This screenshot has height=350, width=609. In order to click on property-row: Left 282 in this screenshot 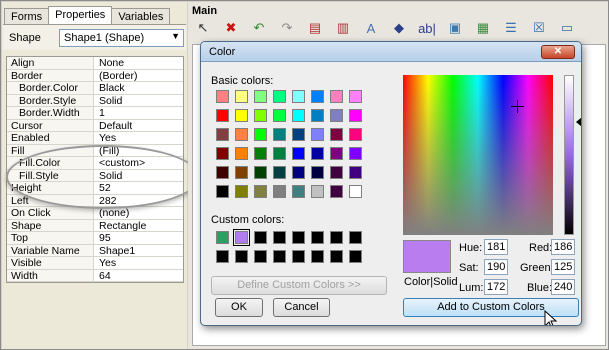, I will do `click(95, 200)`.